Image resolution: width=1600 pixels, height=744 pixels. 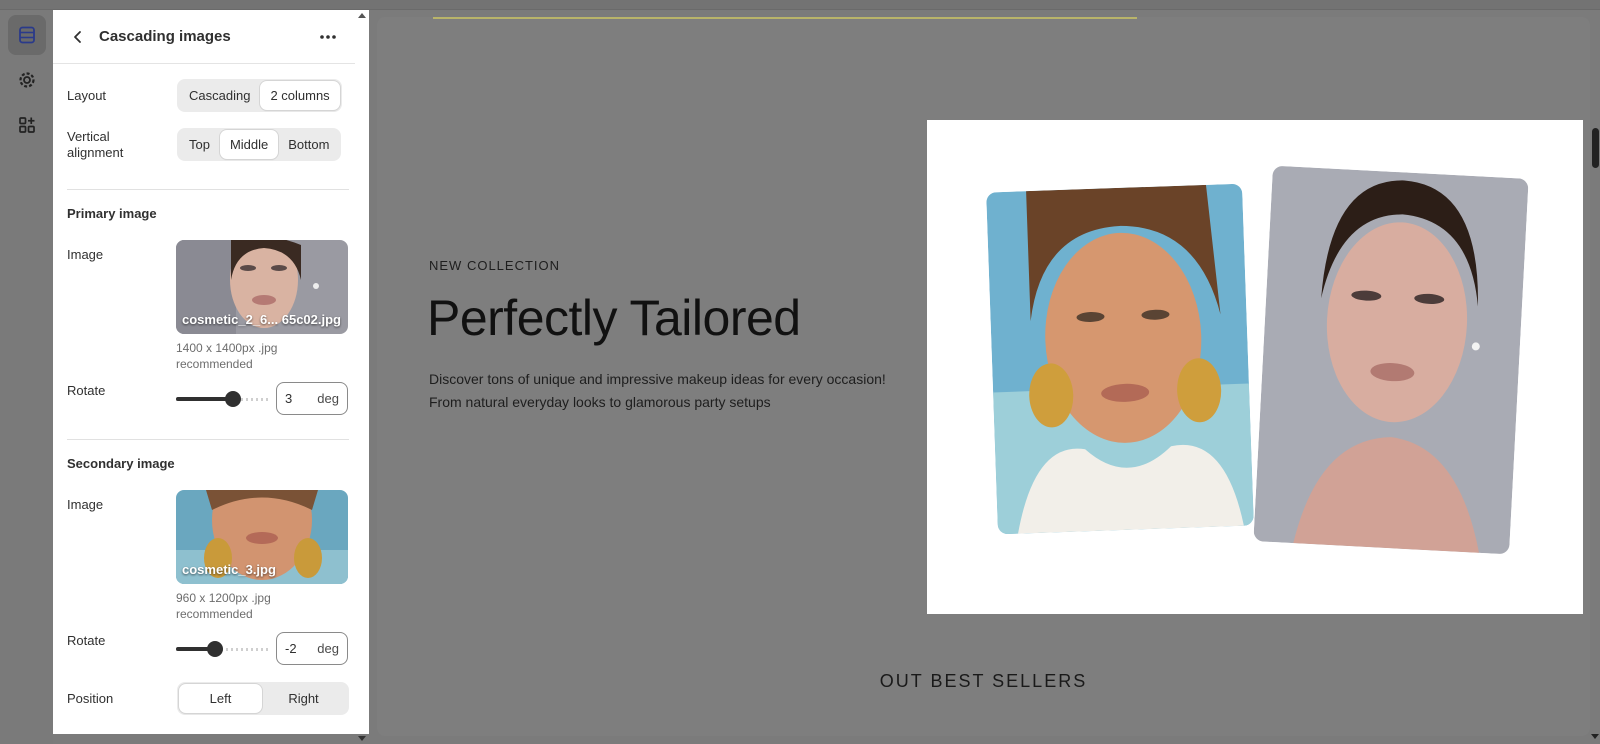 I want to click on settings-button, so click(x=27, y=80).